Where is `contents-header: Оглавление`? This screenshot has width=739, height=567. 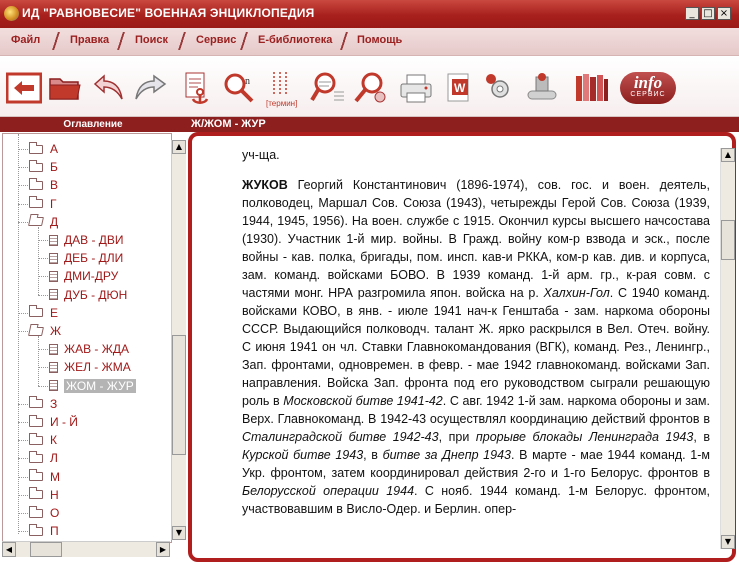
contents-header: Оглавление is located at coordinates (93, 124).